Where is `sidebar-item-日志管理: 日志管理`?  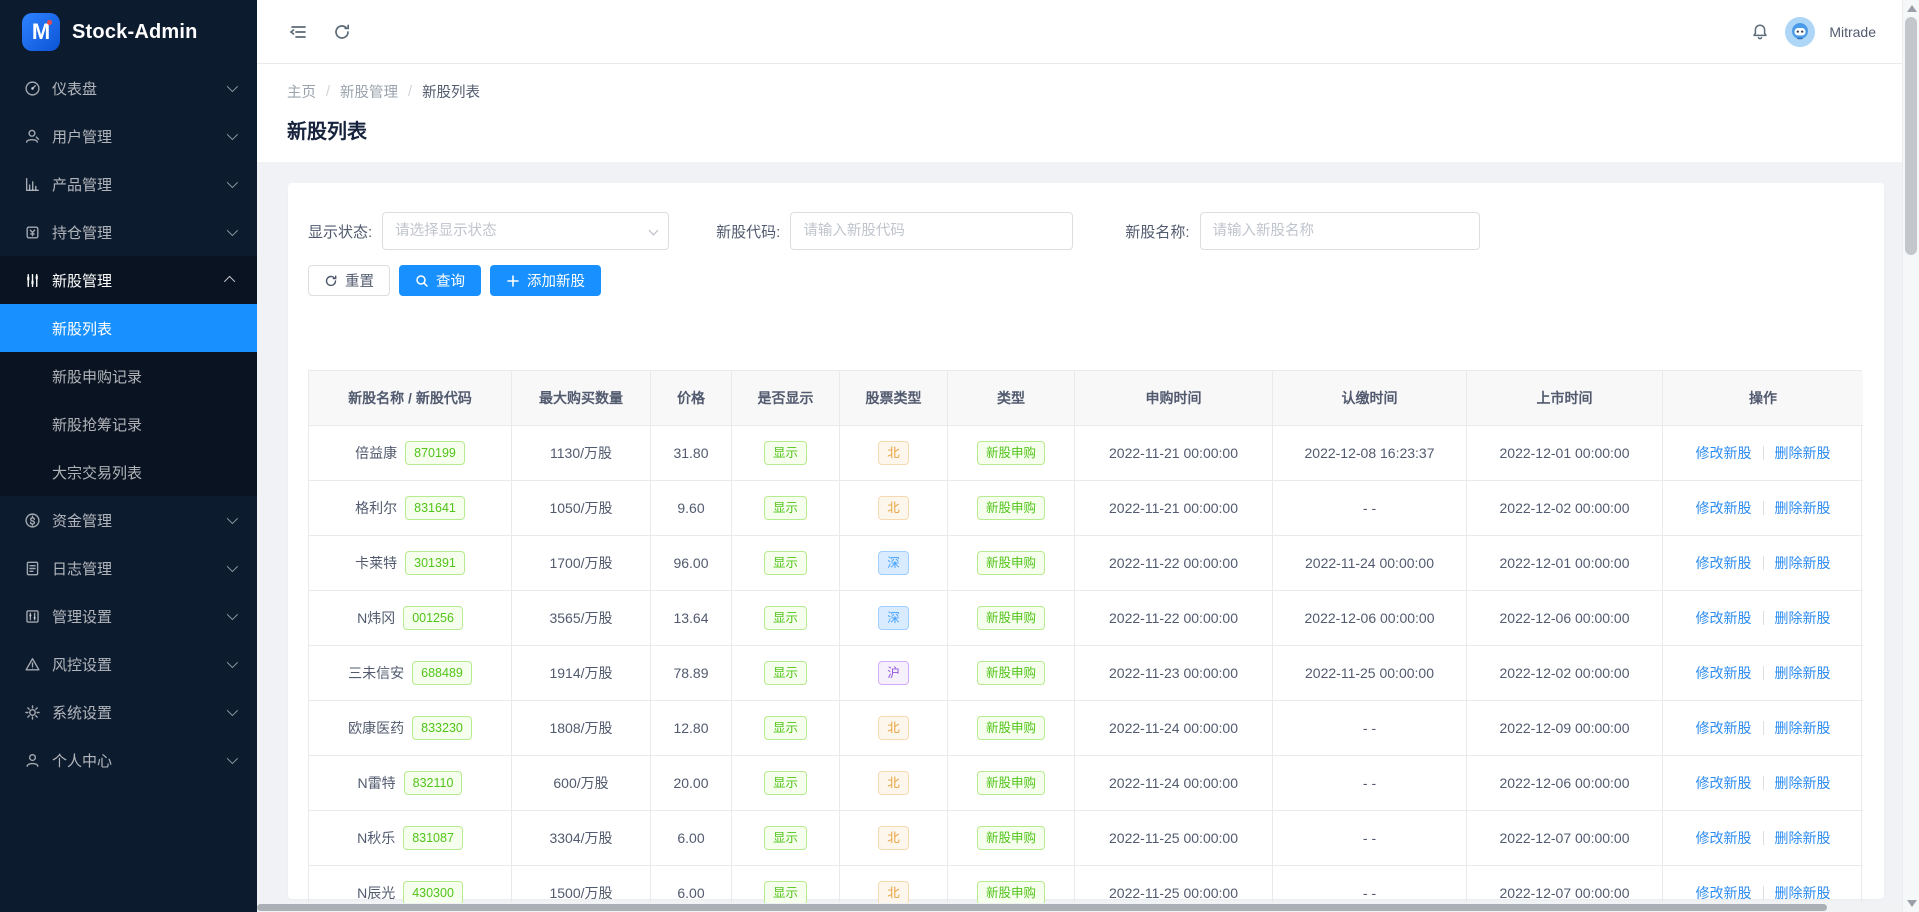
sidebar-item-日志管理: 日志管理 is located at coordinates (128, 568).